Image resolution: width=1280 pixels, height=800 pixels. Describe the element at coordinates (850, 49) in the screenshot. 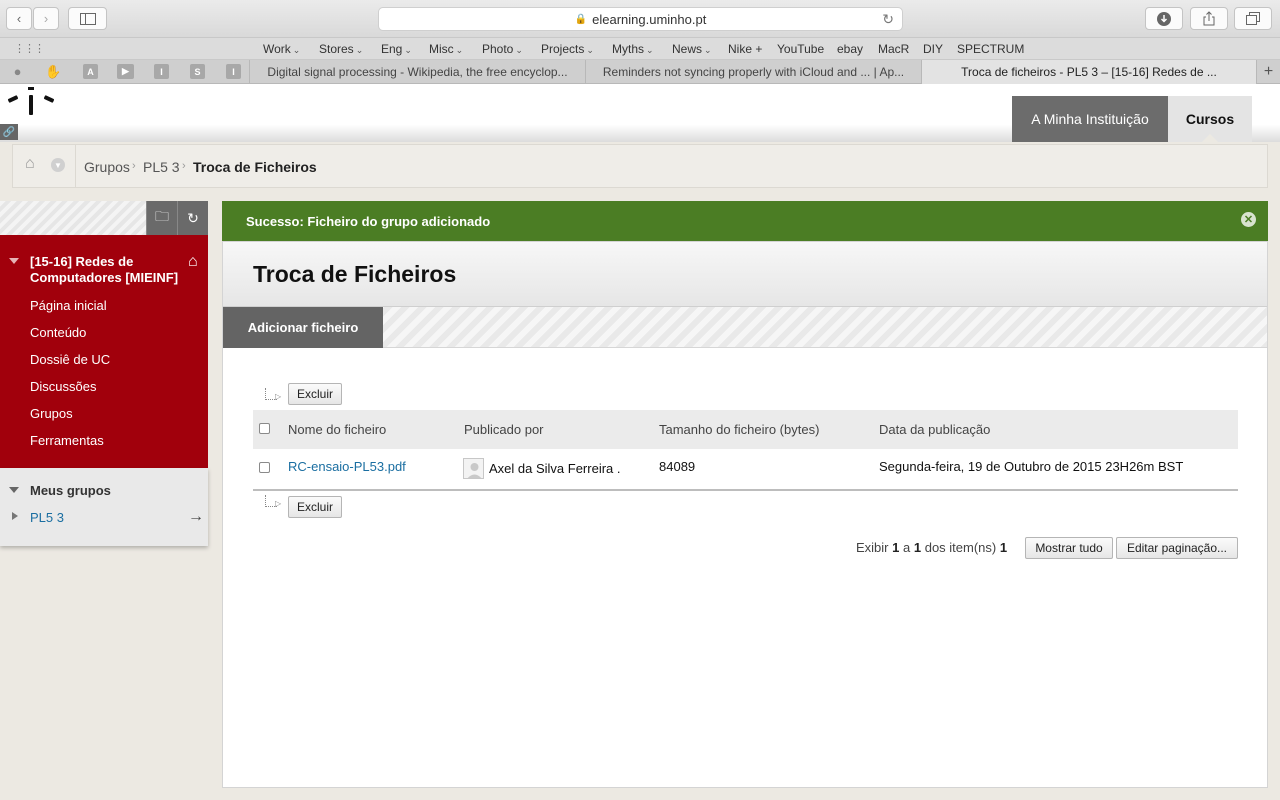

I see `favorite-ebay: ebay` at that location.